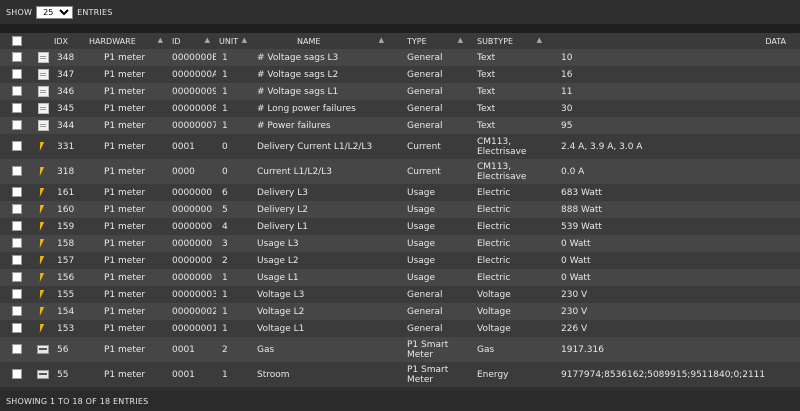 The height and width of the screenshot is (411, 800). I want to click on cell-id: 00000007, so click(194, 125).